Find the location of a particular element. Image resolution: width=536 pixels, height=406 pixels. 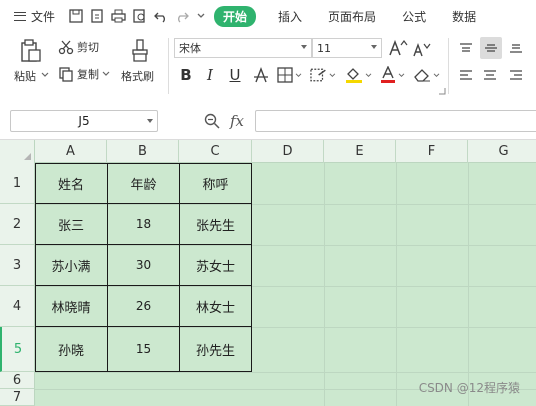

name-box-value: J5 is located at coordinates (84, 121).